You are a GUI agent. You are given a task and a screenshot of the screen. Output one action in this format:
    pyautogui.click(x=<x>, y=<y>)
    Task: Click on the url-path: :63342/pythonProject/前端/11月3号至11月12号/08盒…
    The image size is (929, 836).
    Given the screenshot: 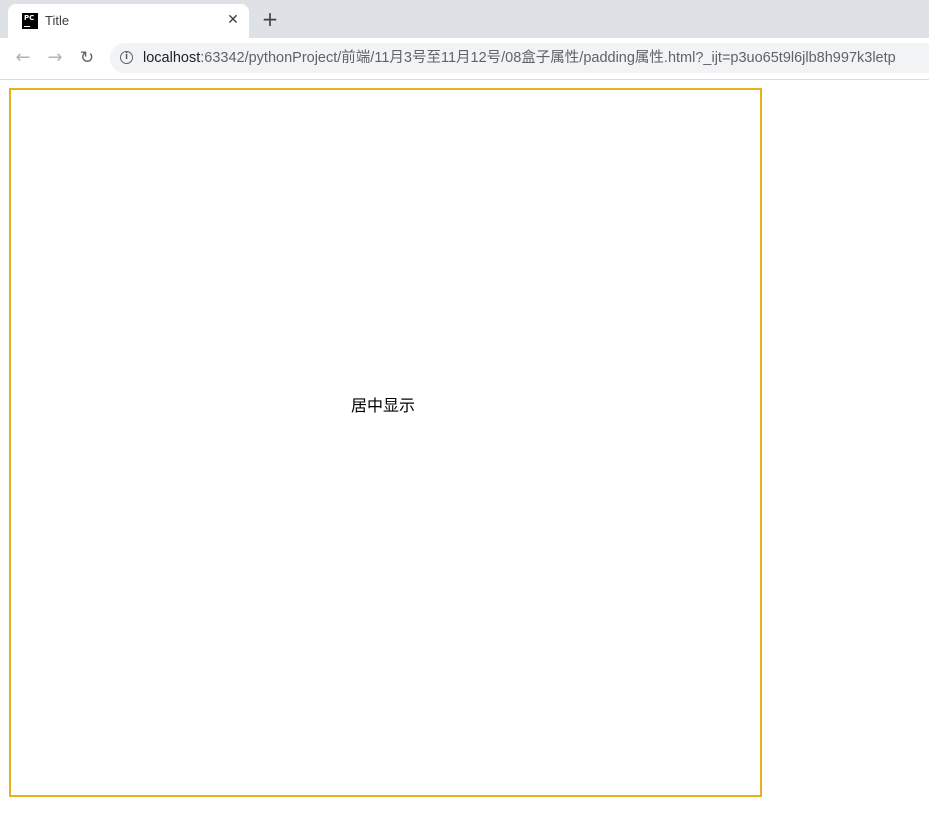 What is the action you would take?
    pyautogui.click(x=548, y=58)
    